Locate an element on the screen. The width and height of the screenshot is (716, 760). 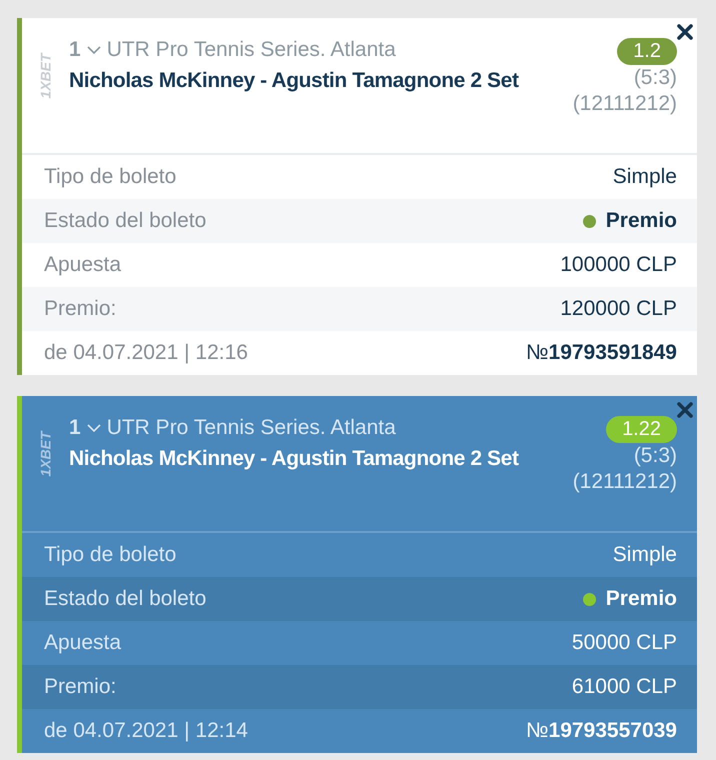
field-value: 100000 CLP is located at coordinates (618, 265).